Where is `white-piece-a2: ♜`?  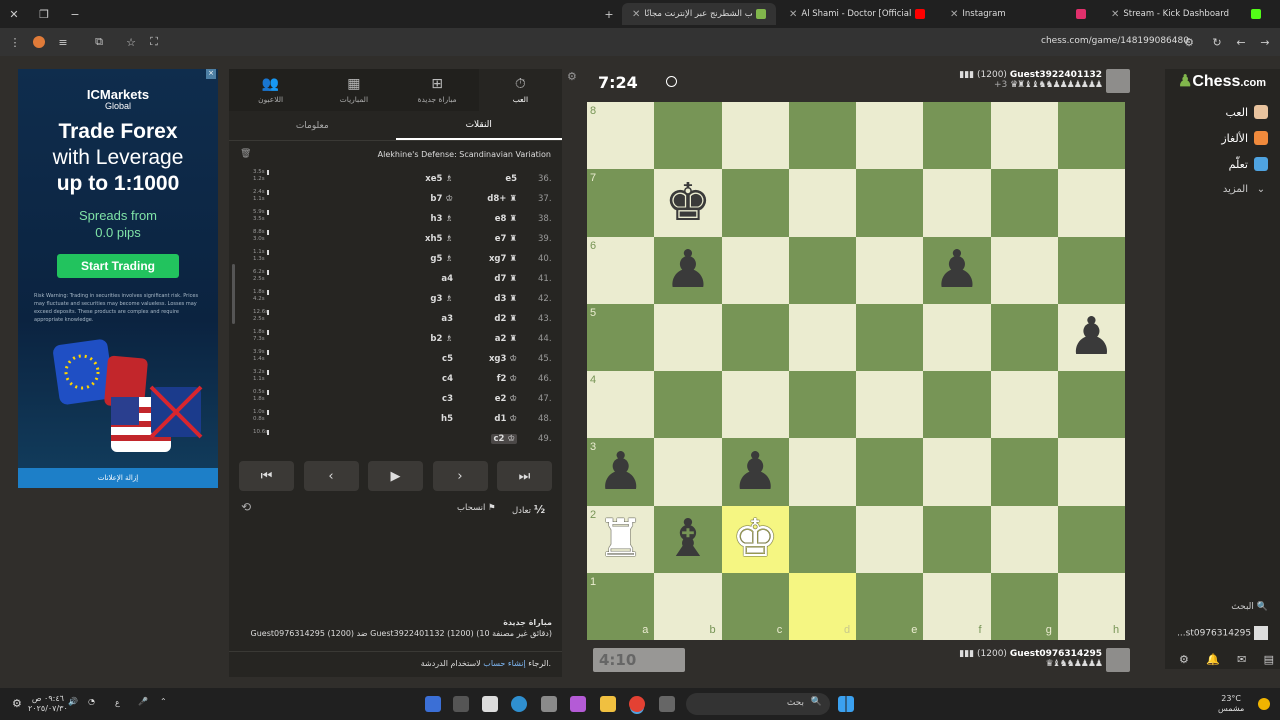 white-piece-a2: ♜ is located at coordinates (620, 539).